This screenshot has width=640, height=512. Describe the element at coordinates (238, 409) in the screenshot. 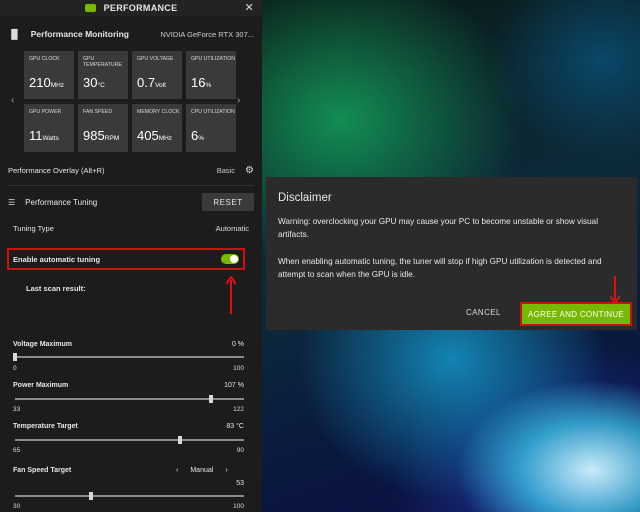

I see `slider-max: 122` at that location.